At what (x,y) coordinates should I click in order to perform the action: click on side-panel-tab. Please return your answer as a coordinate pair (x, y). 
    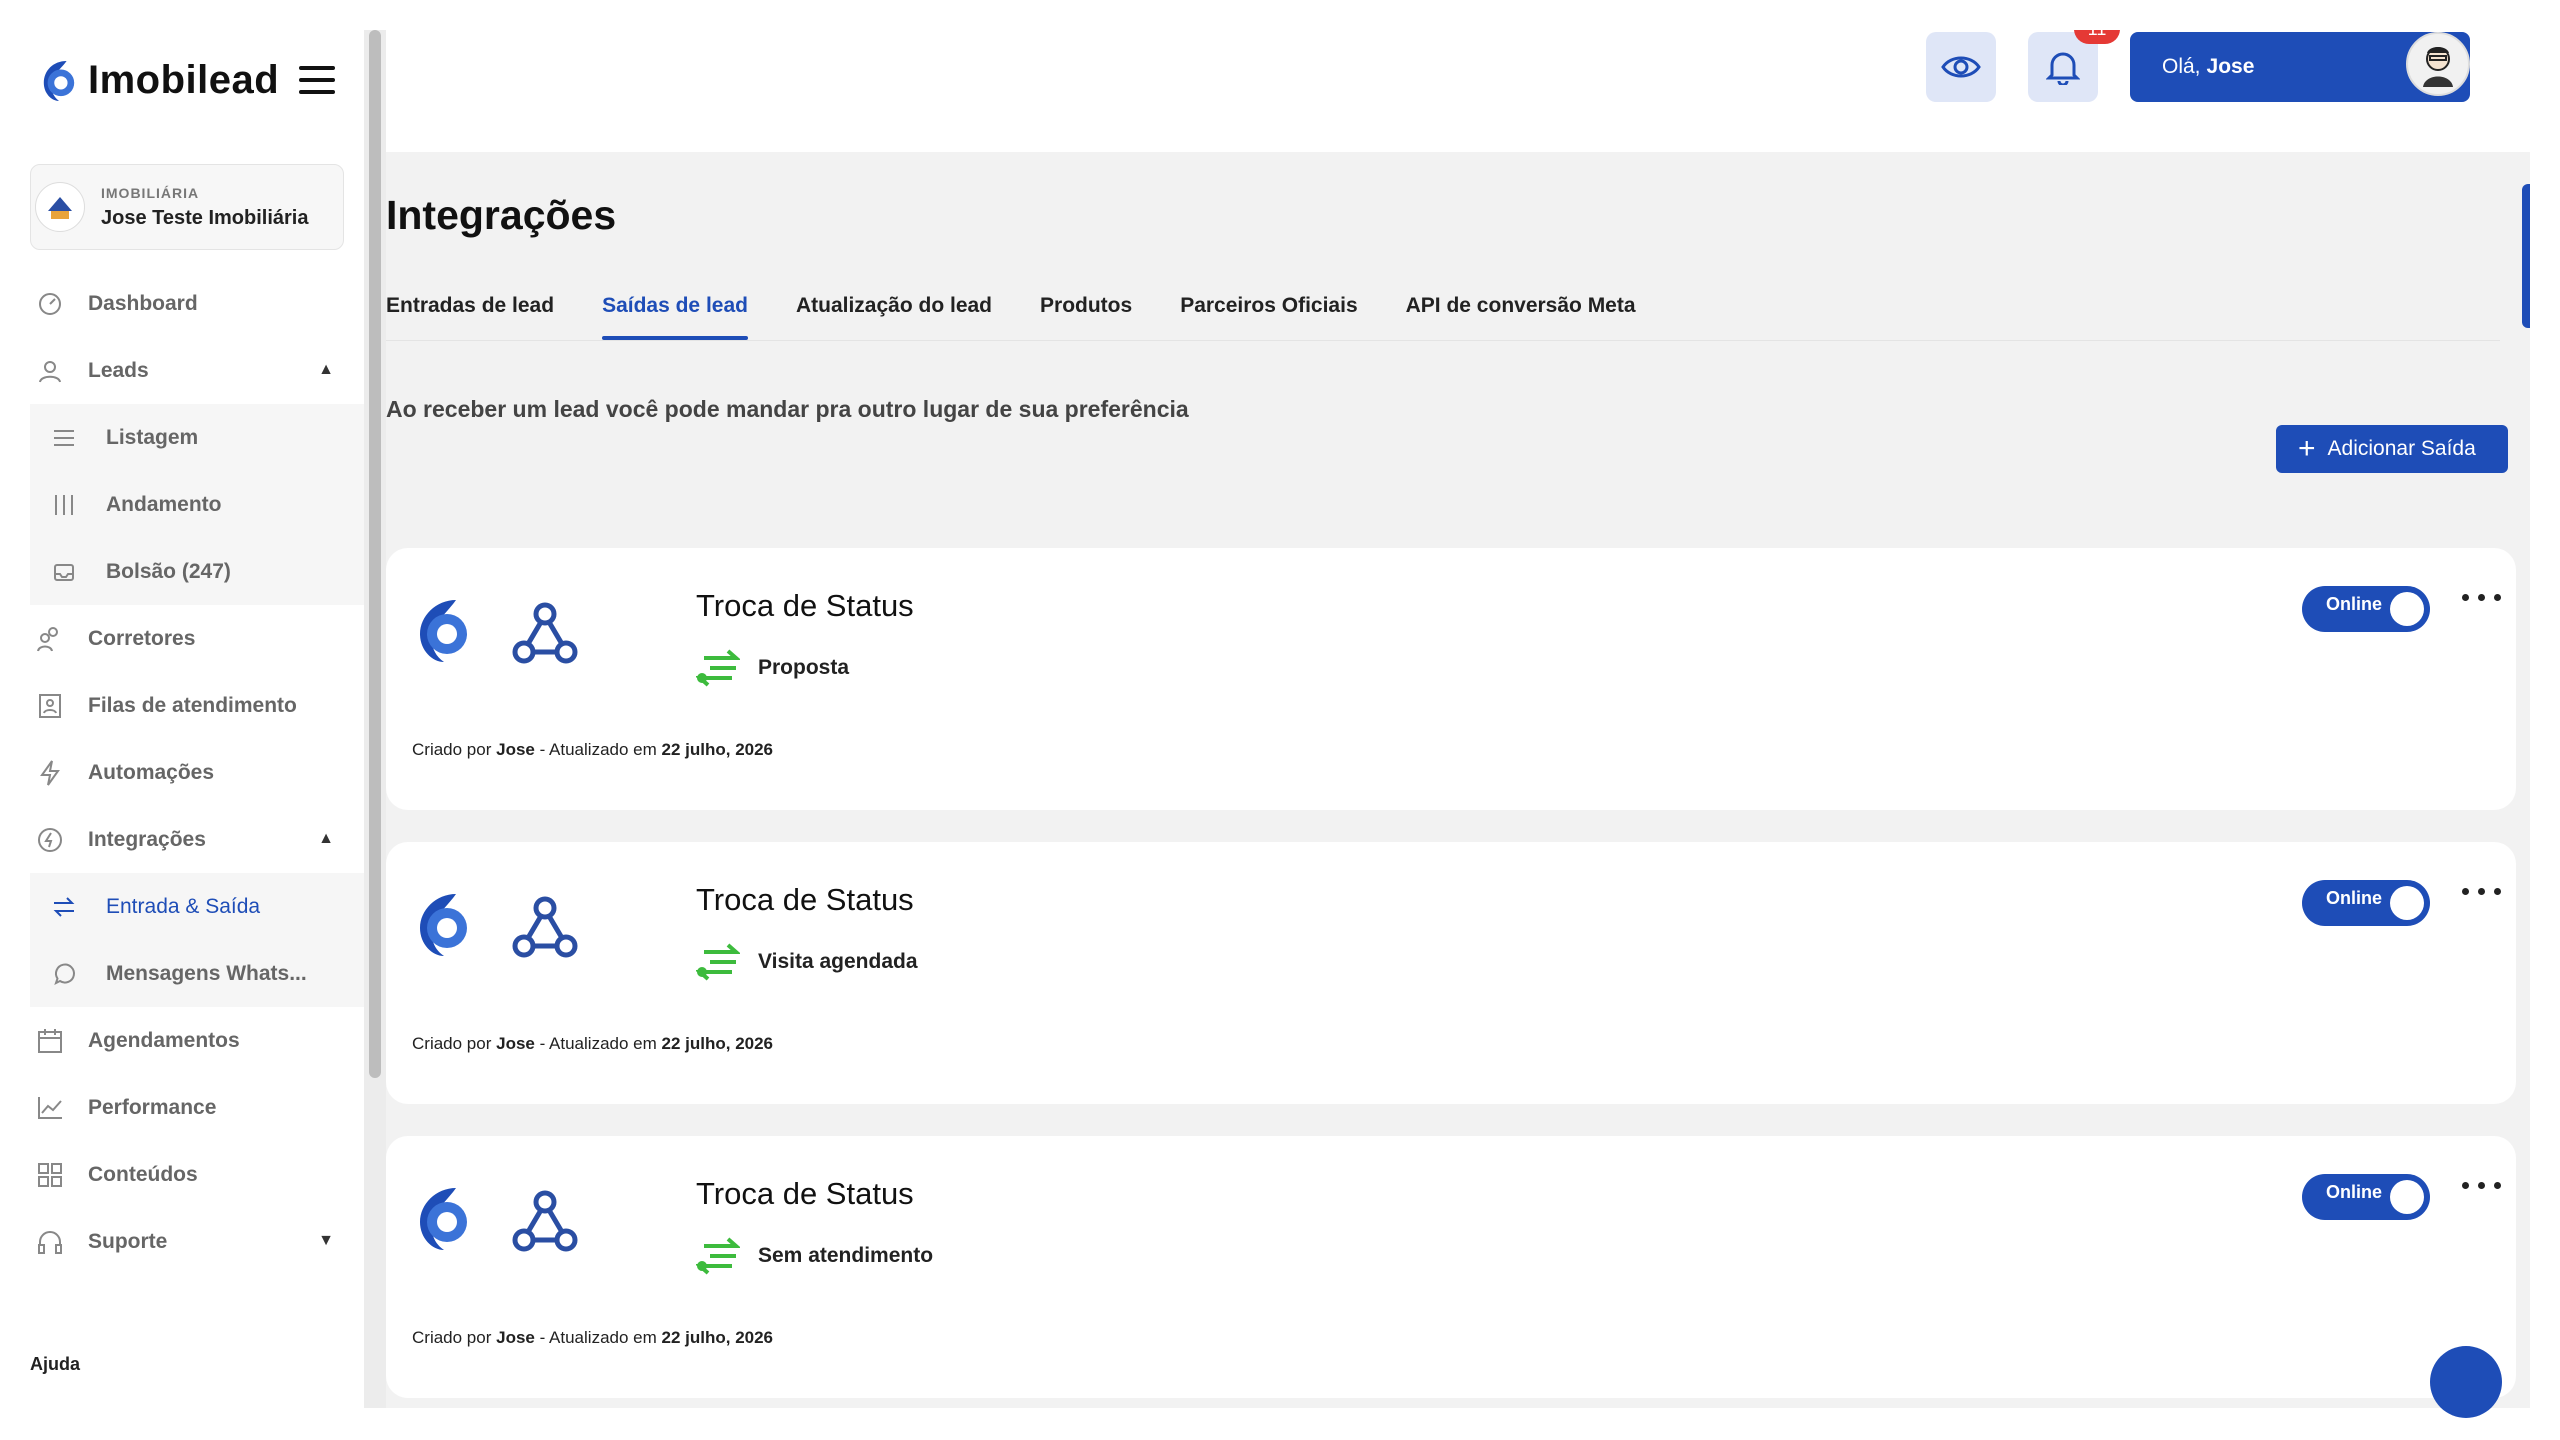
    Looking at the image, I should click on (2526, 256).